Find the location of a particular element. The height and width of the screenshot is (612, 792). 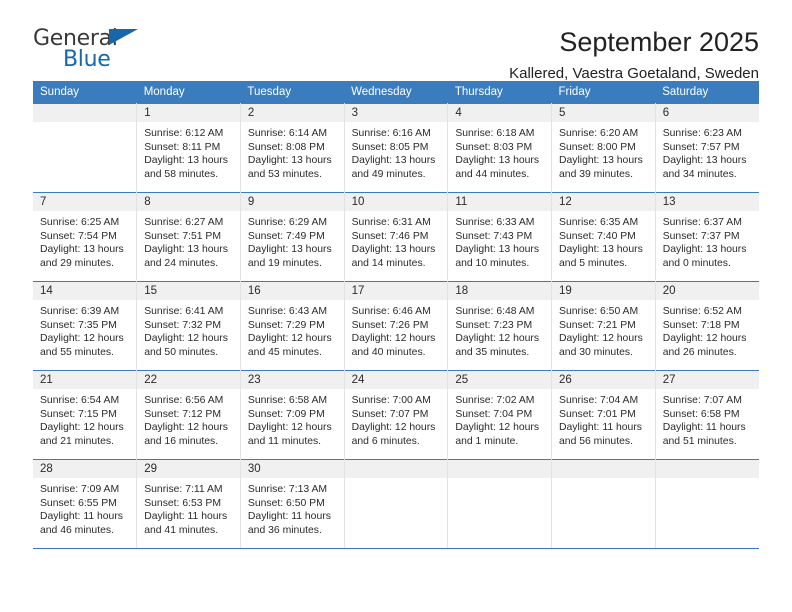

sunrise-text: Sunrise: 7:09 AM is located at coordinates (80, 489).